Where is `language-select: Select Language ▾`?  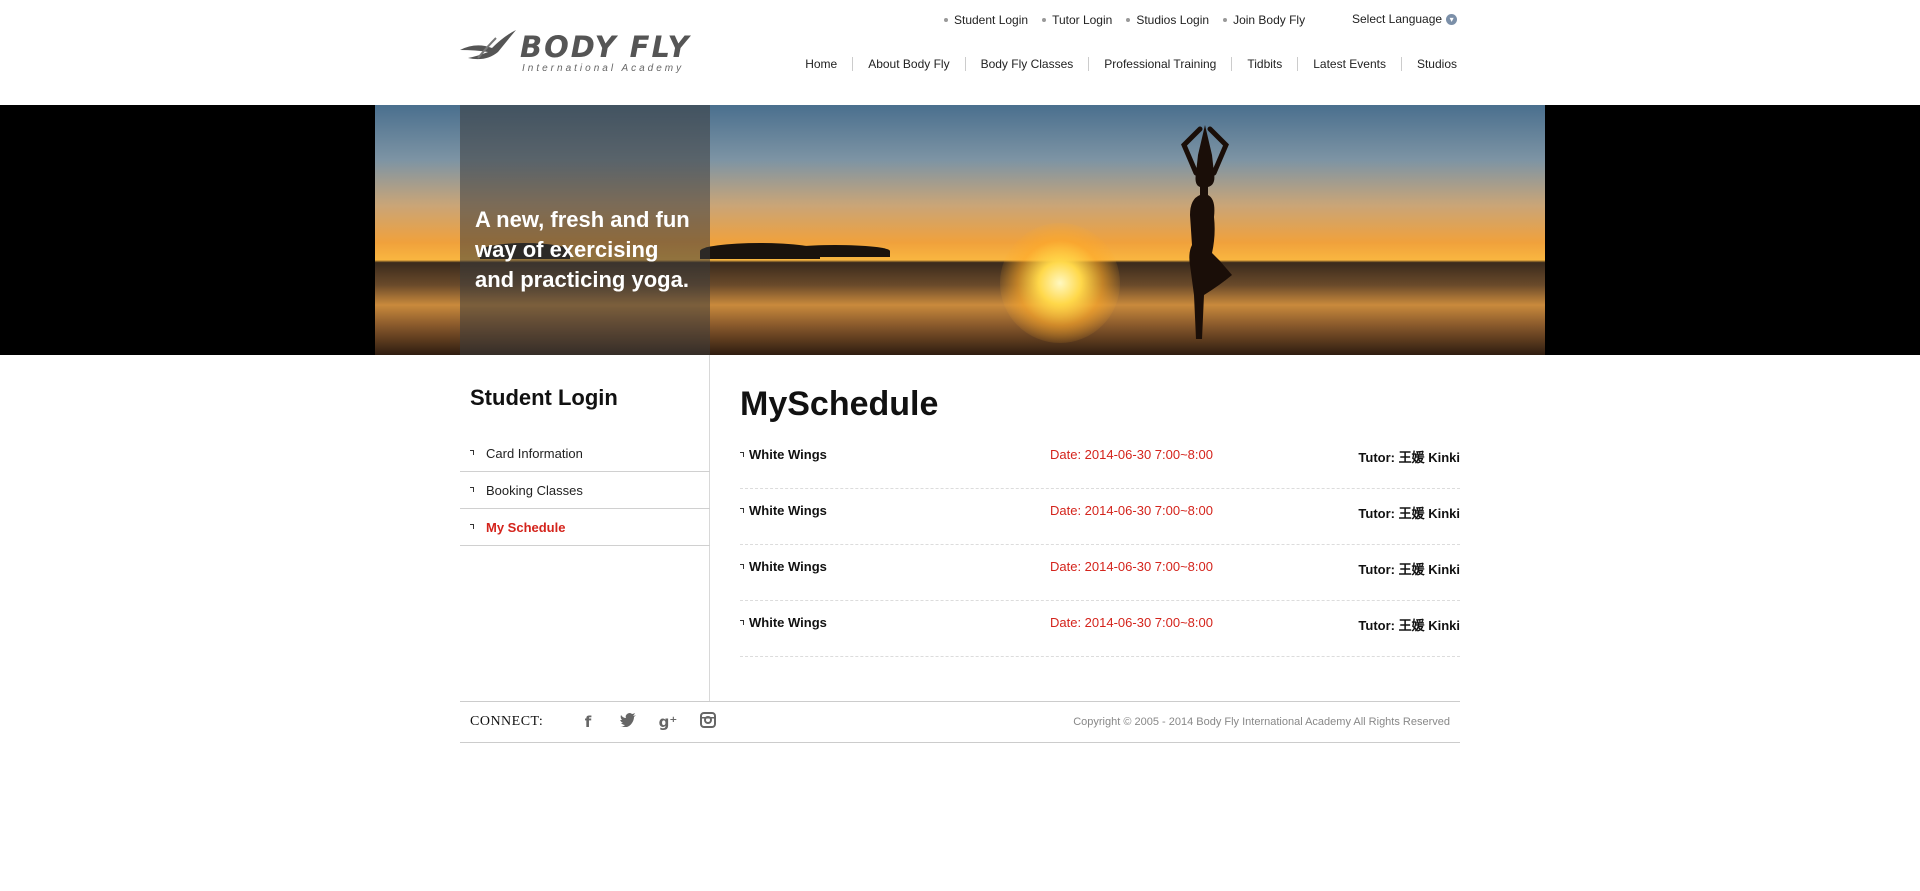 language-select: Select Language ▾ is located at coordinates (1405, 19).